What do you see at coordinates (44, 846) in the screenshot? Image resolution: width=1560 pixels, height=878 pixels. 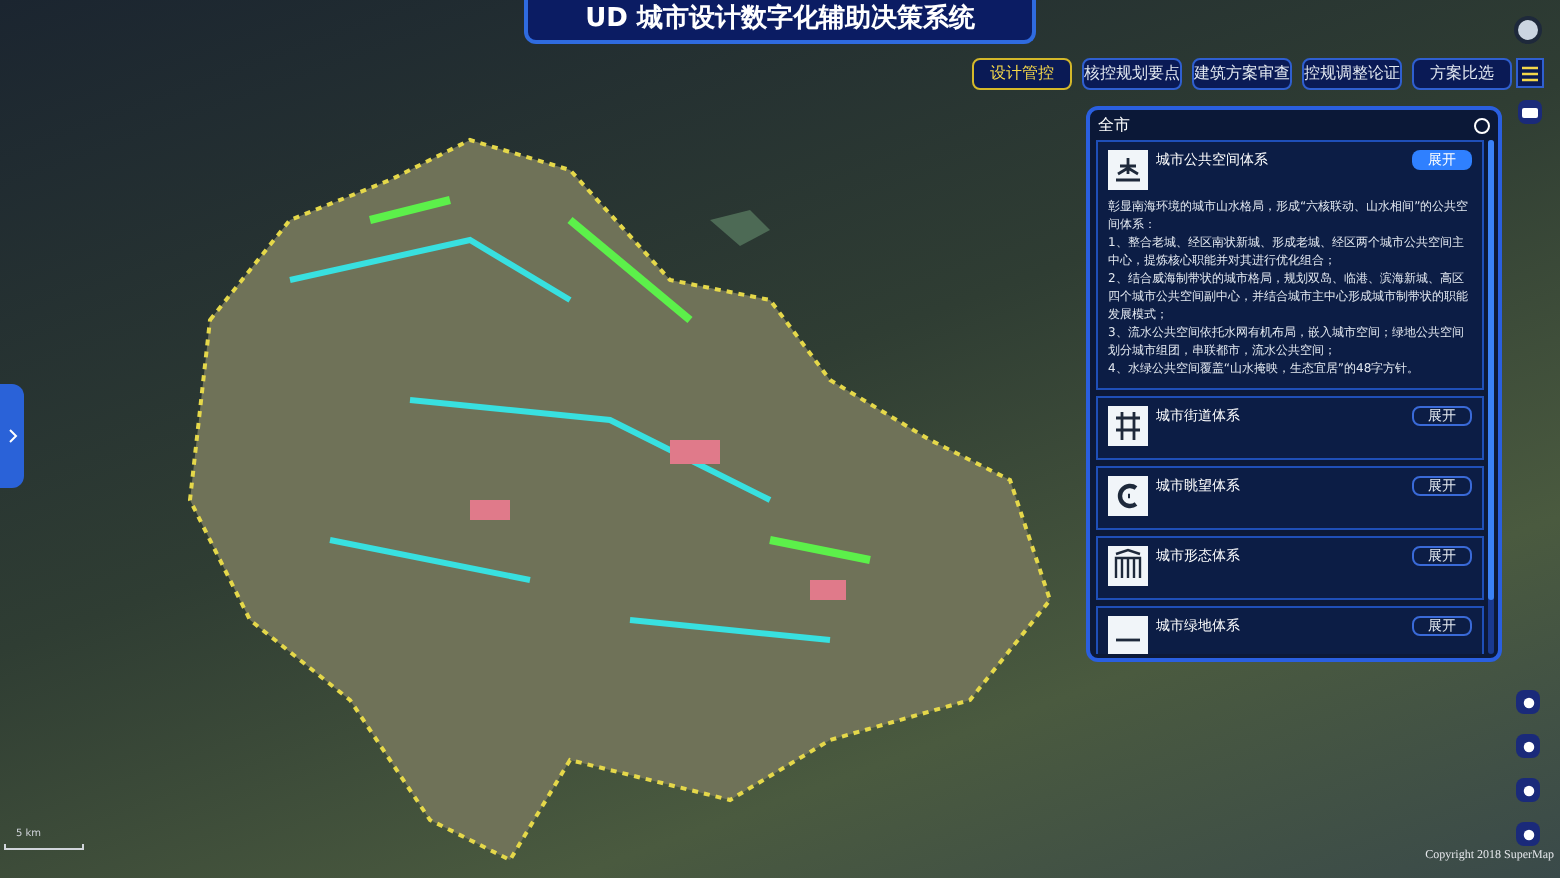 I see `scale-bar` at bounding box center [44, 846].